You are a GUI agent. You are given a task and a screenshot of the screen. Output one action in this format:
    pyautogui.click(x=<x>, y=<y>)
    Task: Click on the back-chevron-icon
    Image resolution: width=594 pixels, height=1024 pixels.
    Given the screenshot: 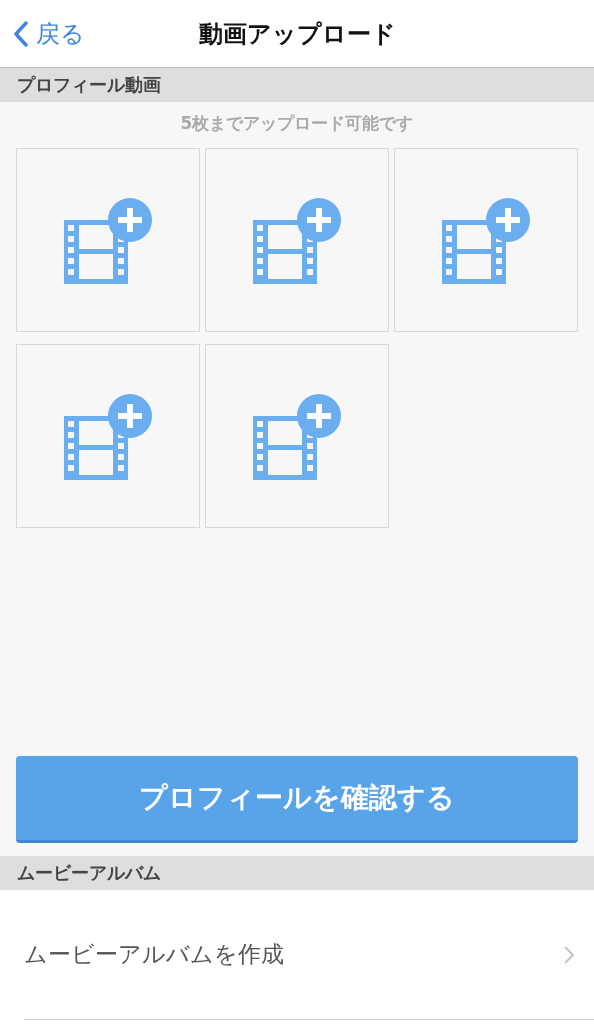 What is the action you would take?
    pyautogui.click(x=21, y=34)
    